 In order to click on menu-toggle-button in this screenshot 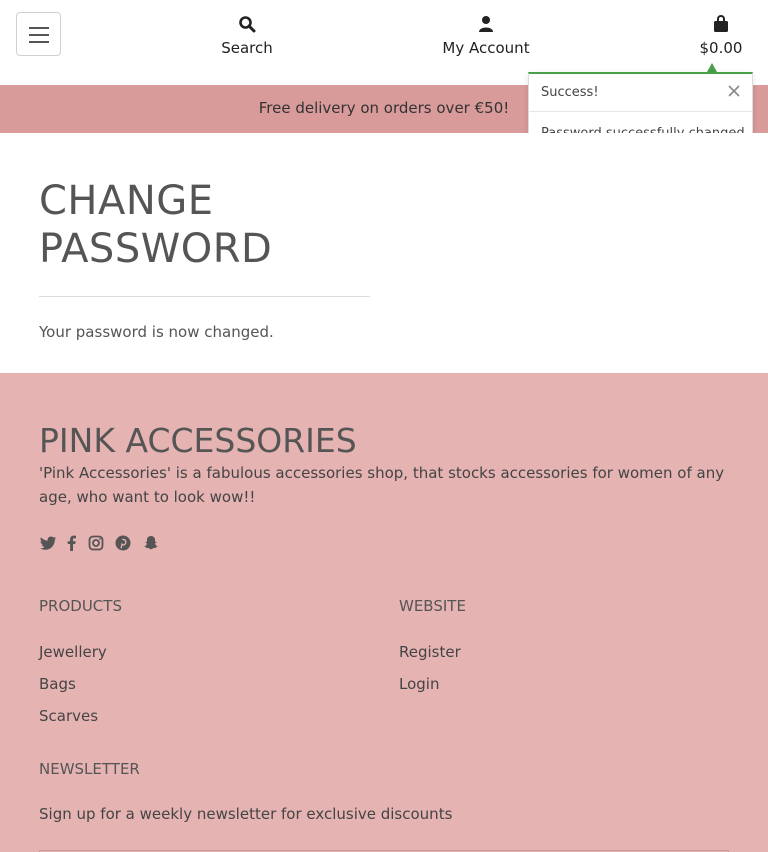, I will do `click(38, 34)`.